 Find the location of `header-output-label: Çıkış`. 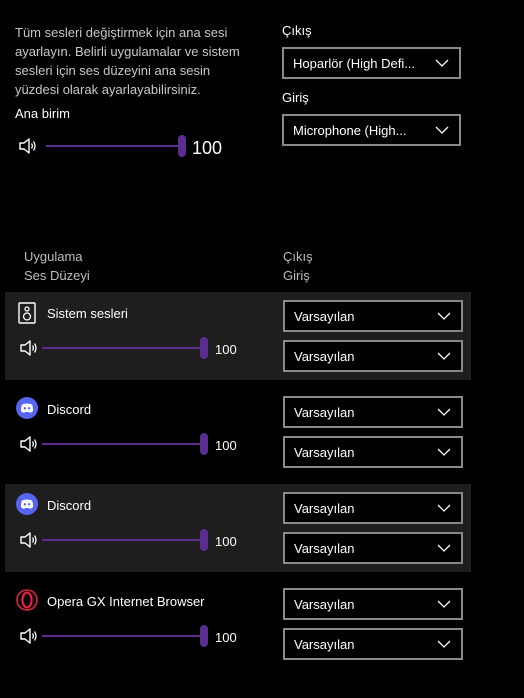

header-output-label: Çıkış is located at coordinates (298, 256).